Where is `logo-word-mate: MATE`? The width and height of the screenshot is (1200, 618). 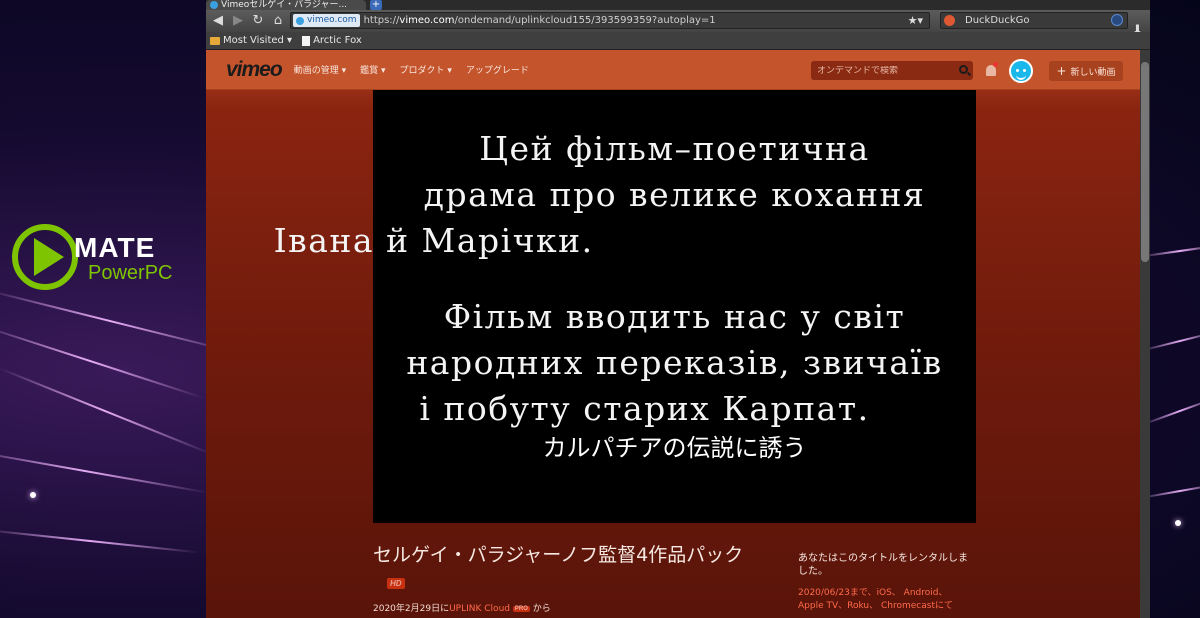
logo-word-mate: MATE is located at coordinates (115, 247).